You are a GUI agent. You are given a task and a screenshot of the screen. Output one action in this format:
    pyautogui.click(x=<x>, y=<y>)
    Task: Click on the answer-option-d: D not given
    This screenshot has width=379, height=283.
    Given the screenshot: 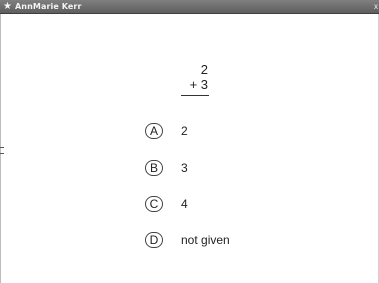 What is the action you would take?
    pyautogui.click(x=245, y=241)
    